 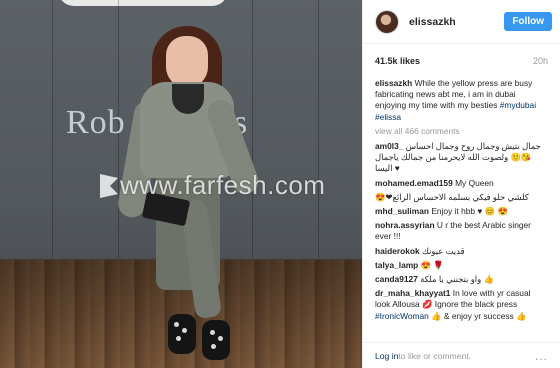 What do you see at coordinates (469, 211) in the screenshot?
I see `comment-text: Enjoy it hbb ♥ 😊 😍` at bounding box center [469, 211].